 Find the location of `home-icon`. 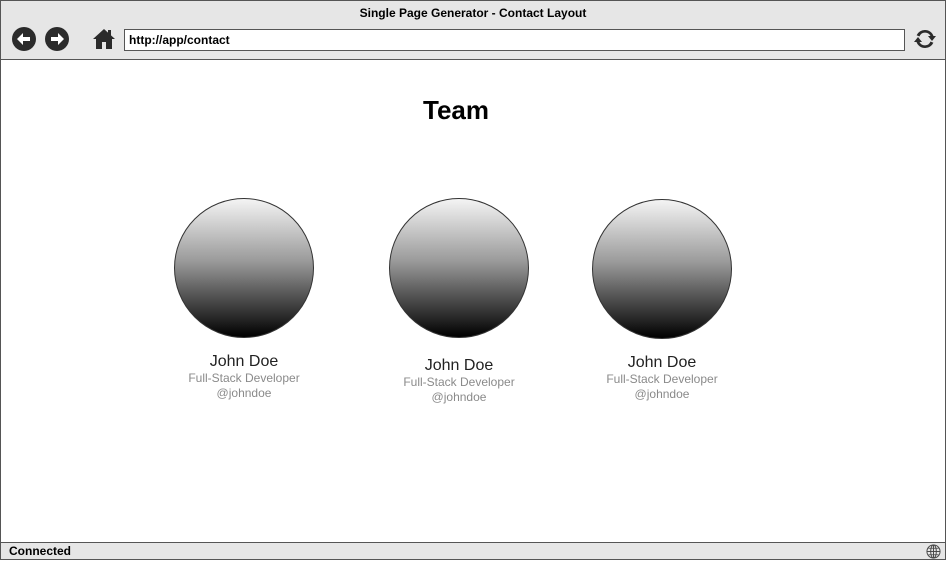

home-icon is located at coordinates (104, 39).